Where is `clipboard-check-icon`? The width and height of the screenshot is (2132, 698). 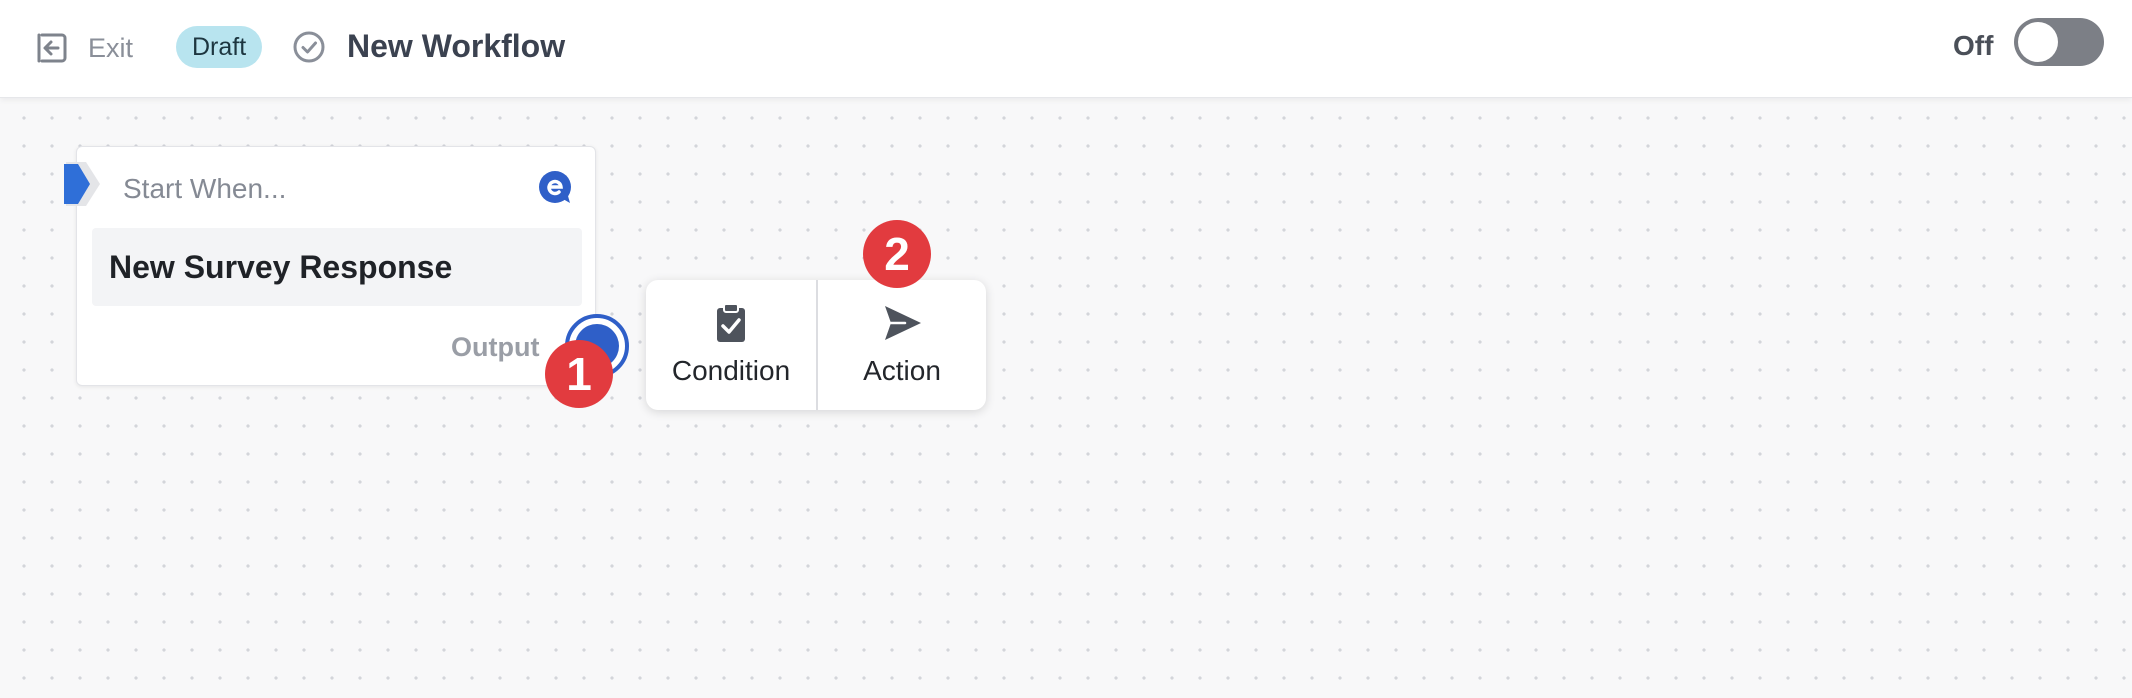 clipboard-check-icon is located at coordinates (731, 322).